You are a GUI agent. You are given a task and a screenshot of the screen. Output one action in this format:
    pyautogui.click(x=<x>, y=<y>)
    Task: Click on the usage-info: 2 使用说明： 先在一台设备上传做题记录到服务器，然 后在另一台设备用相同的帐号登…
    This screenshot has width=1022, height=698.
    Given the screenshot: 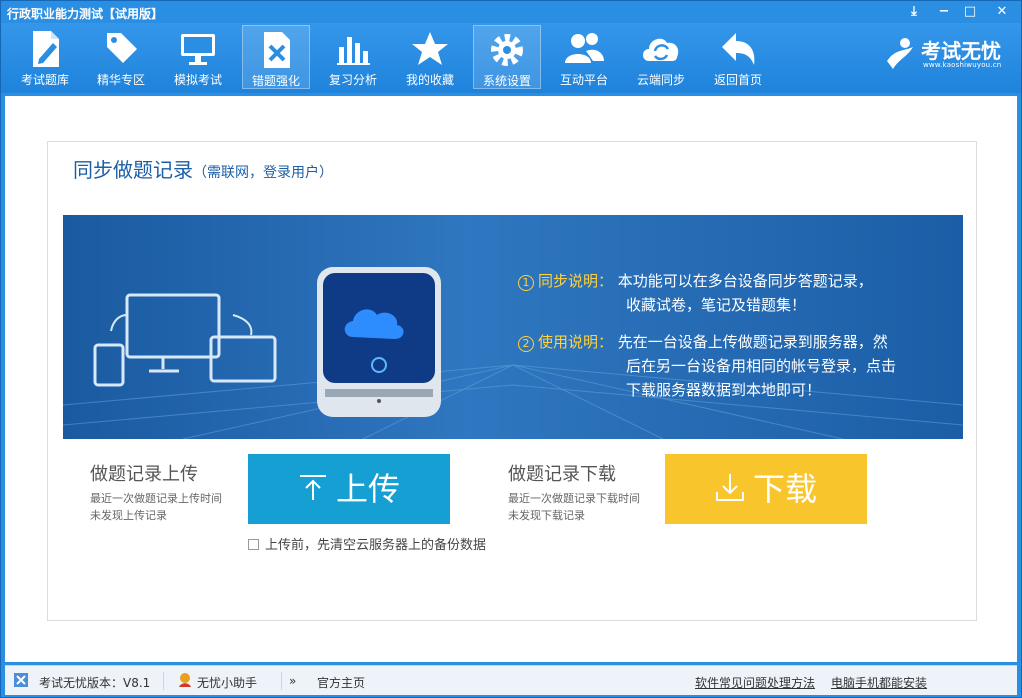 What is the action you would take?
    pyautogui.click(x=707, y=366)
    